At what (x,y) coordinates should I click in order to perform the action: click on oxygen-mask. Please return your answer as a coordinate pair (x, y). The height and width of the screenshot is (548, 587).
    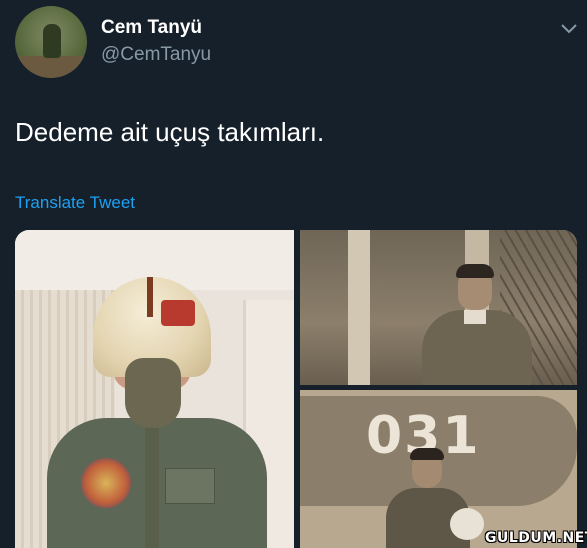
    Looking at the image, I should click on (153, 393).